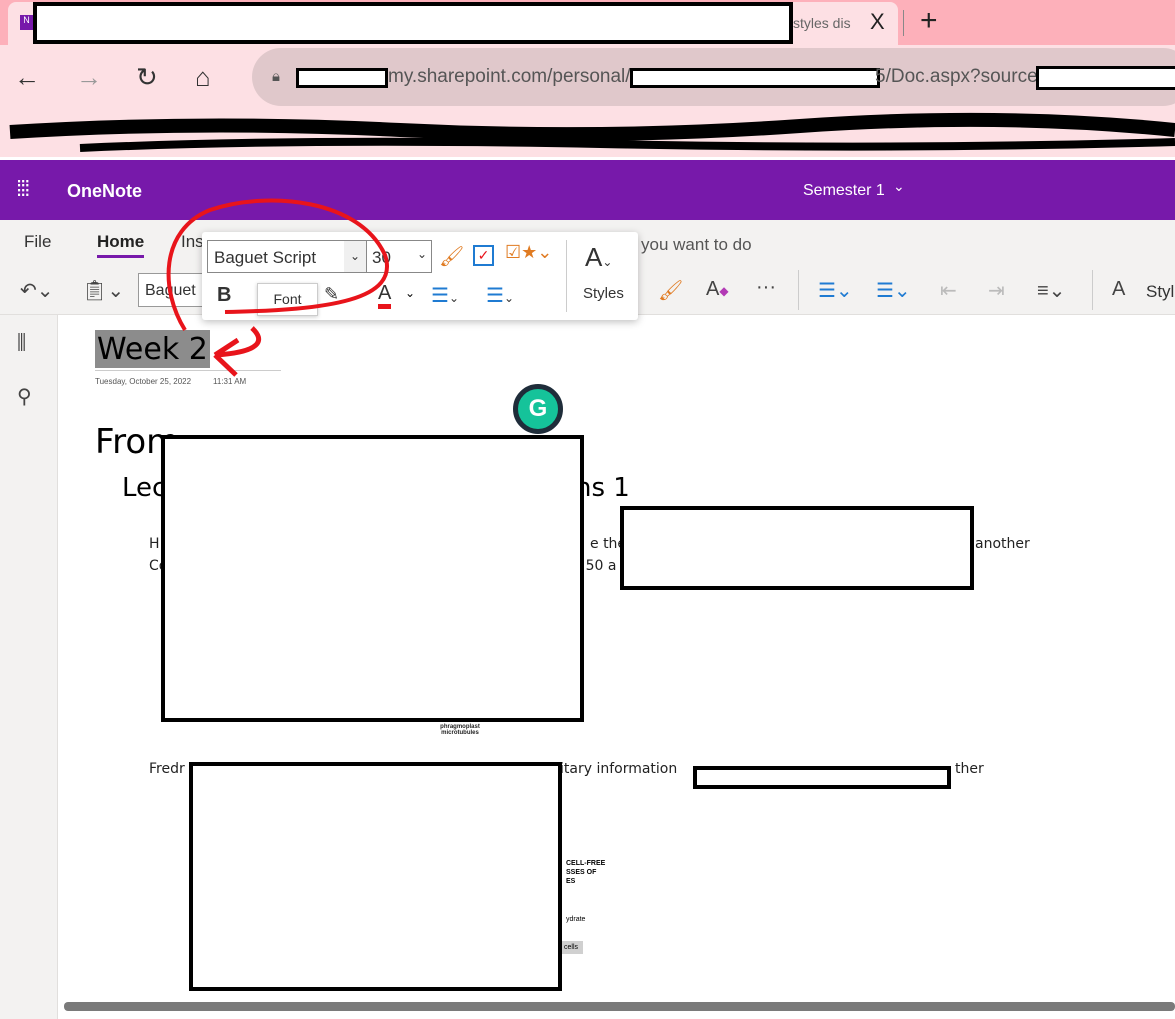  Describe the element at coordinates (147, 77) in the screenshot. I see `reload-icon: ↻` at that location.